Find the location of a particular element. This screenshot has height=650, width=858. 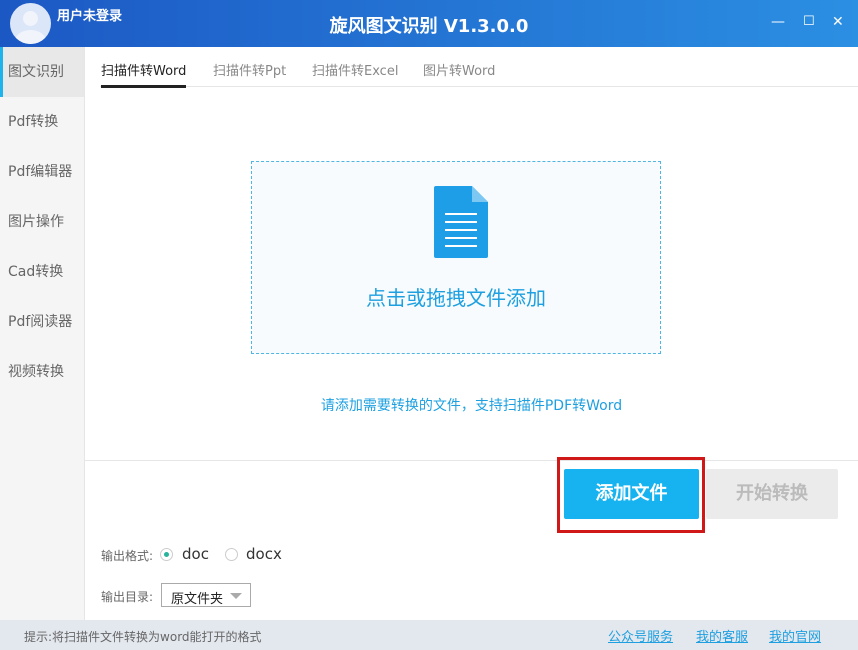

sidebar: 图文识别 Pdf转换 Pdf编辑器 图片操作 Cad转换 Pdf阅读器 视频转换 is located at coordinates (42, 333).